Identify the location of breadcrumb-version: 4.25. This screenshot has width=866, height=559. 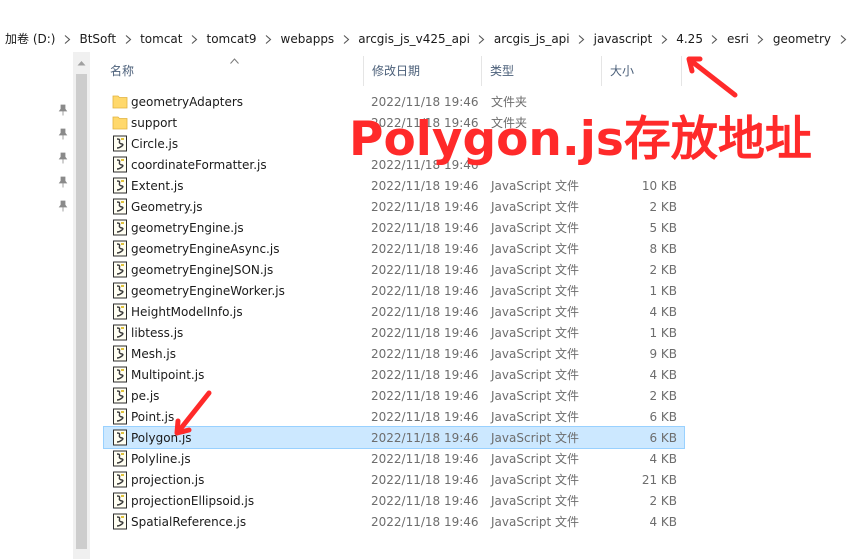
(689, 39).